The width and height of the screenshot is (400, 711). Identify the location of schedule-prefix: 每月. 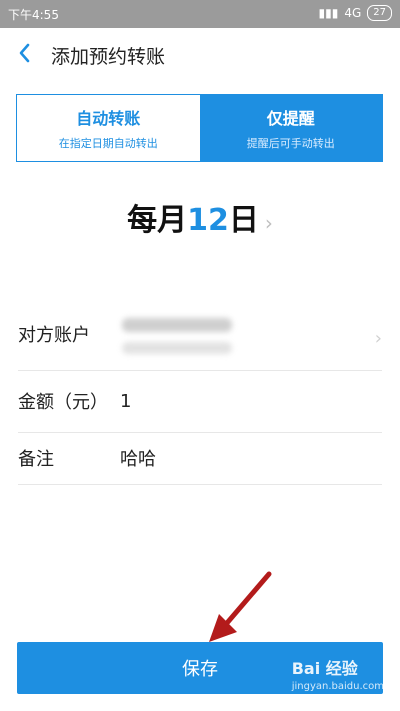
(157, 220).